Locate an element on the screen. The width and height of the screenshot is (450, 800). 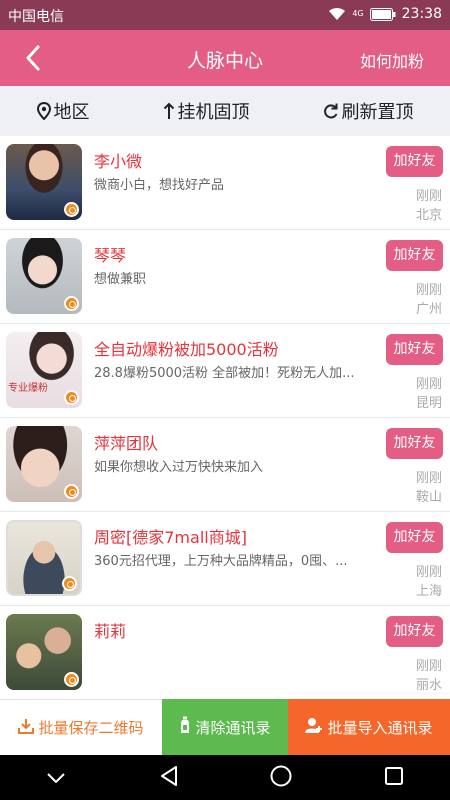
nav-back-button is located at coordinates (169, 777).